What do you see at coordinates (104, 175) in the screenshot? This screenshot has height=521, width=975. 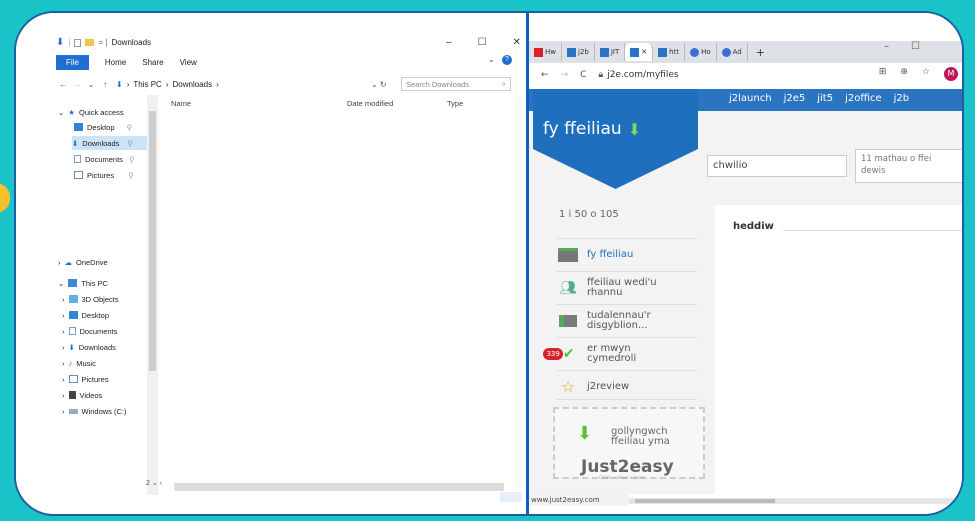 I see `nav-pictures: Pictures ⚲` at bounding box center [104, 175].